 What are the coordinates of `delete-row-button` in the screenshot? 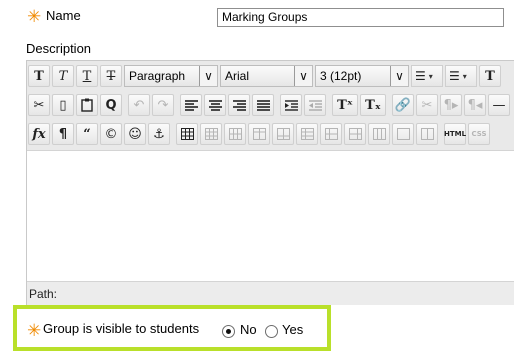 It's located at (307, 134).